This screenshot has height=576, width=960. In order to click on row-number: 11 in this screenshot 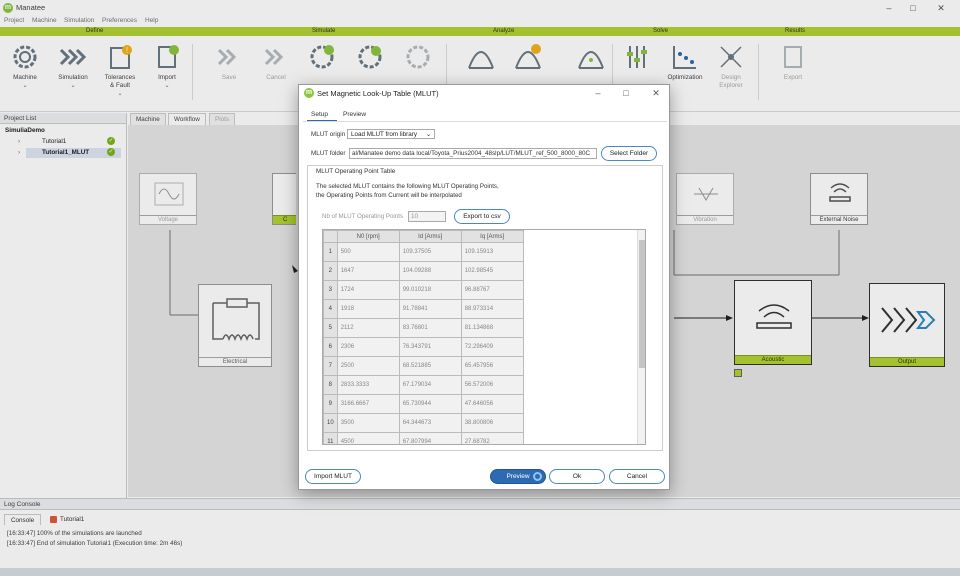, I will do `click(330, 438)`.